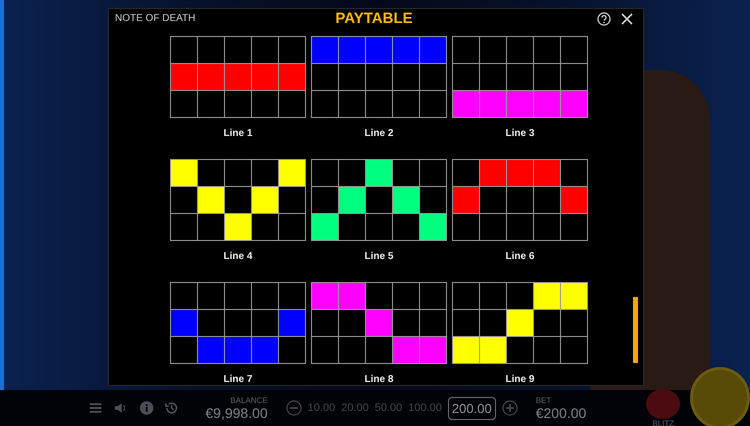 This screenshot has width=750, height=426. What do you see at coordinates (561, 412) in the screenshot?
I see `bet-value: €200.00` at bounding box center [561, 412].